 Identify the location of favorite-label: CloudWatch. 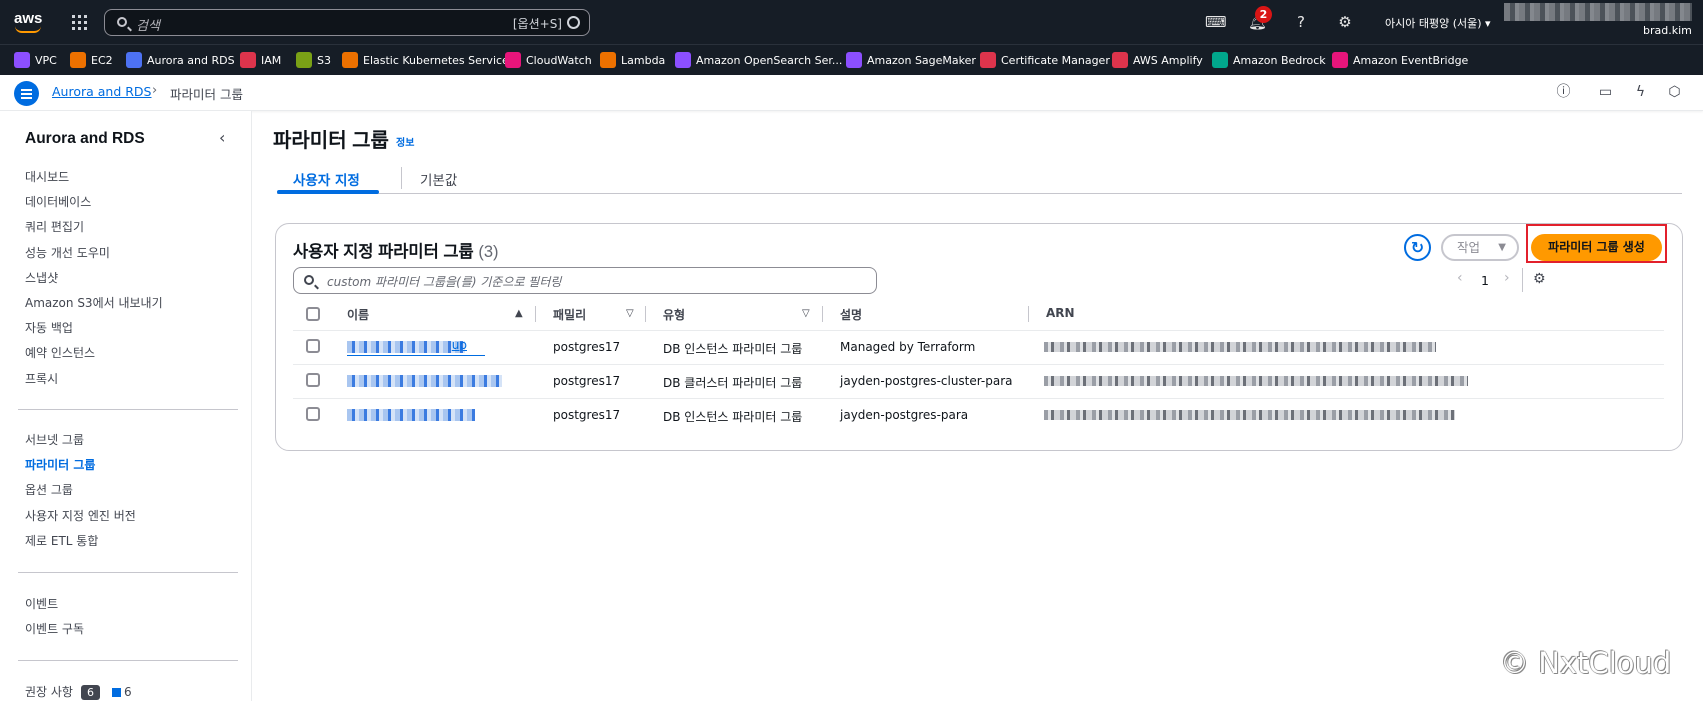
(559, 60).